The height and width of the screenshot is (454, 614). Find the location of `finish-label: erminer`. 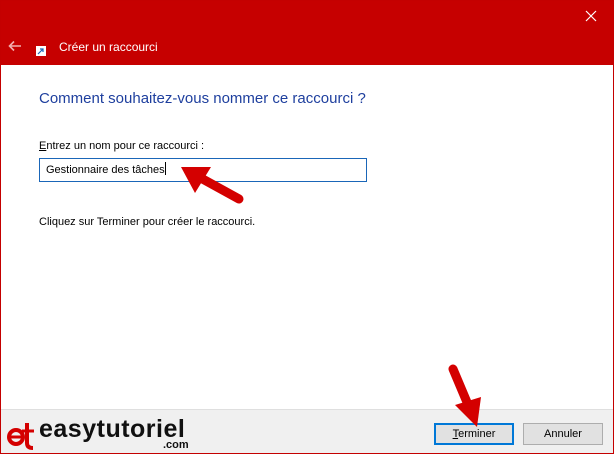

finish-label: erminer is located at coordinates (477, 434).